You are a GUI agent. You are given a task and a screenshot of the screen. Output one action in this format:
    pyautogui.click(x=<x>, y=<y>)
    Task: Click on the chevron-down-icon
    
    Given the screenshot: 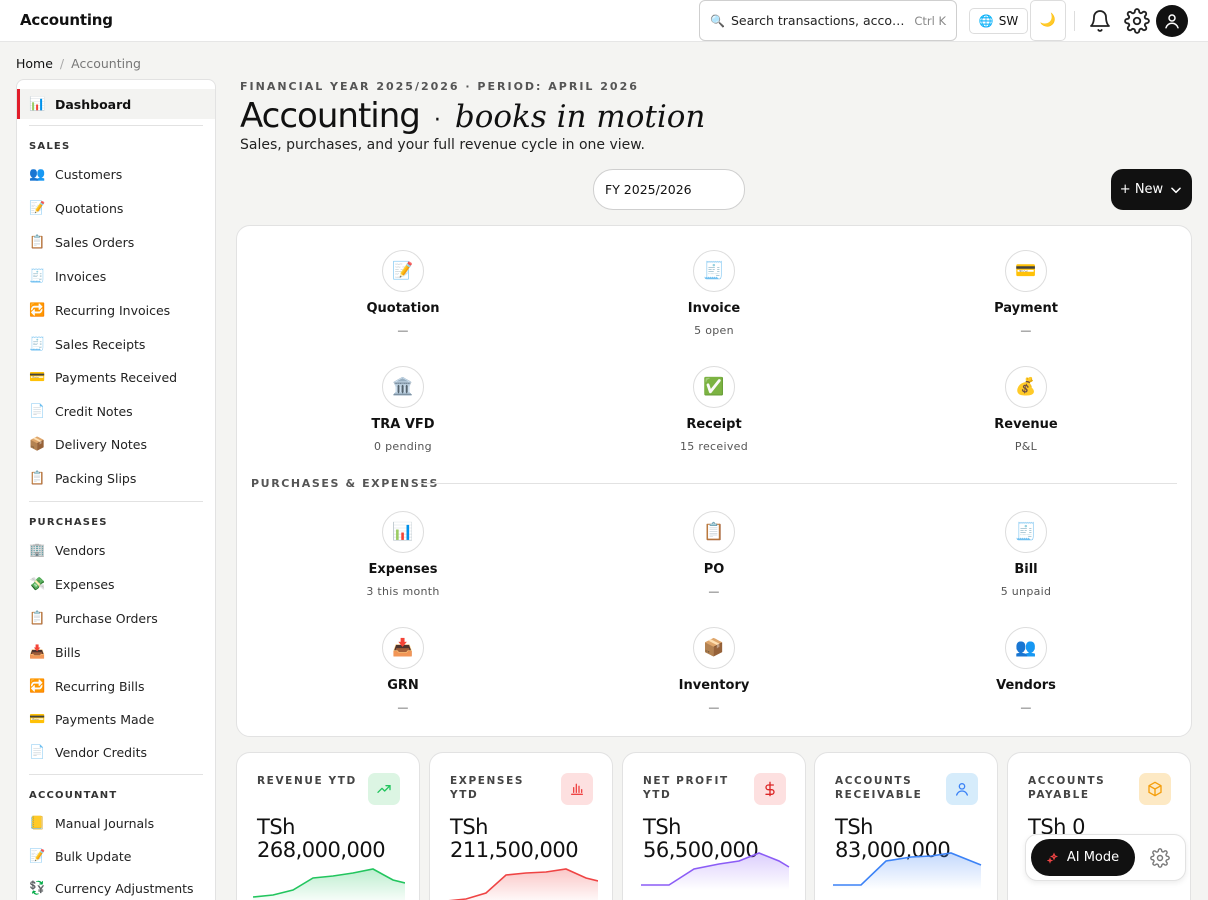 What is the action you would take?
    pyautogui.click(x=1176, y=189)
    